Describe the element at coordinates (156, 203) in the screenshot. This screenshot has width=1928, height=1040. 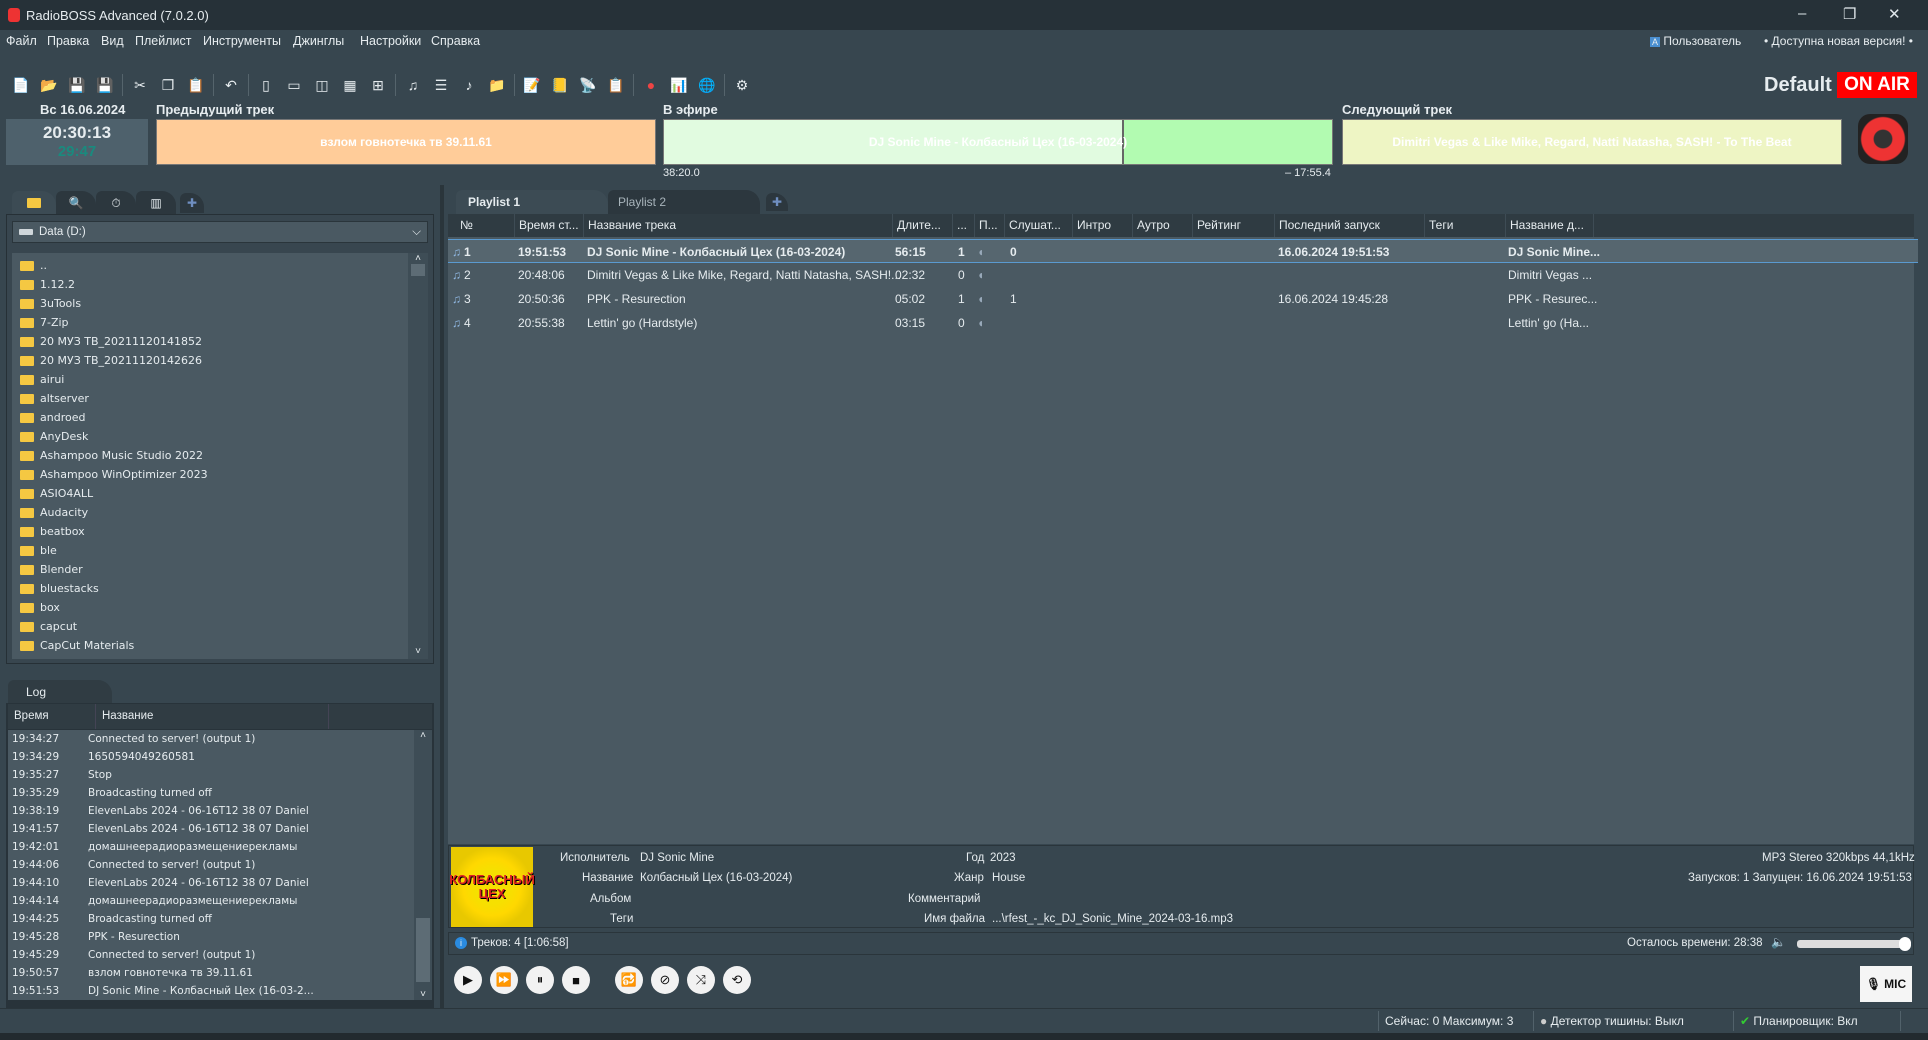
I see `tab-mixer: ▥` at that location.